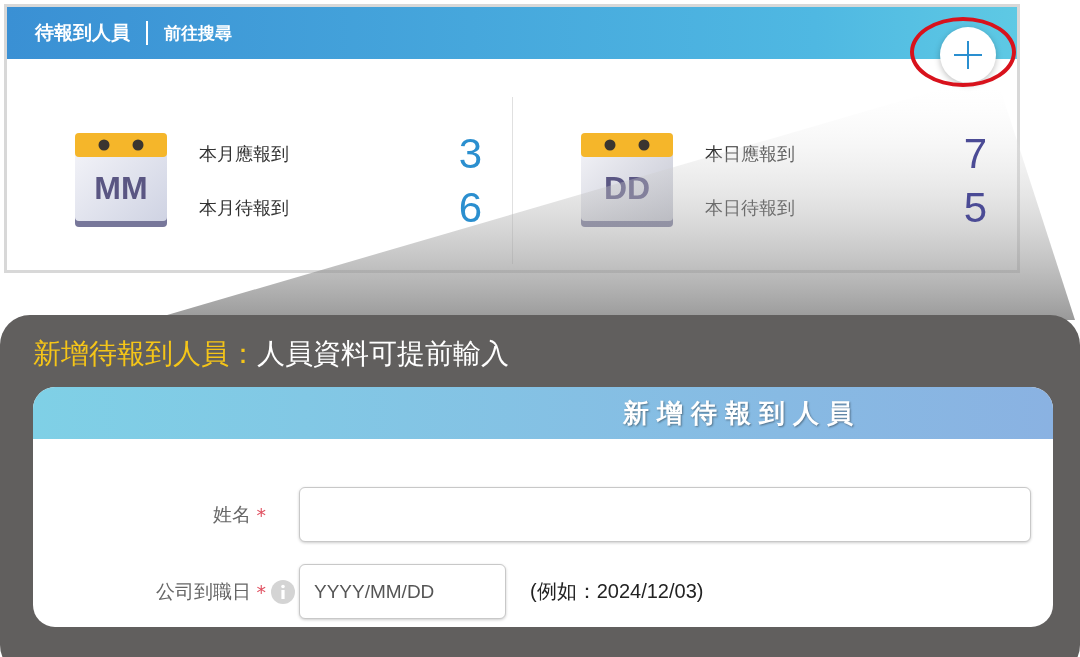 This screenshot has height=657, width=1080. What do you see at coordinates (470, 207) in the screenshot?
I see `stat-count: 6` at bounding box center [470, 207].